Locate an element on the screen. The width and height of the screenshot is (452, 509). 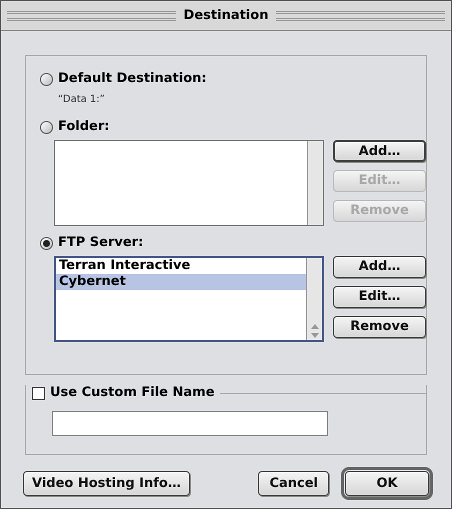
option-label: Folder: is located at coordinates (84, 127).